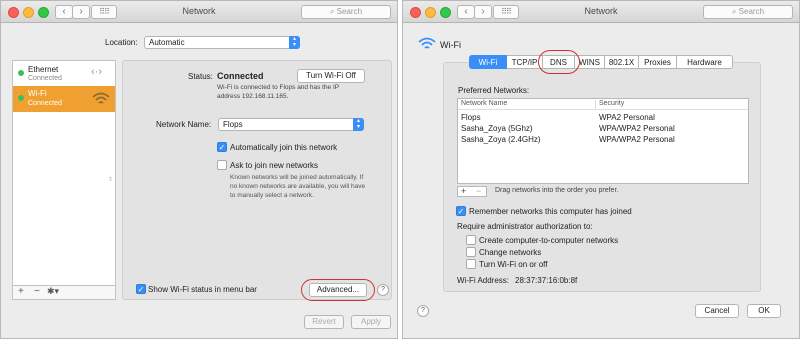 The image size is (800, 339). I want to click on ask-join-description-3: to manually select a network., so click(272, 195).